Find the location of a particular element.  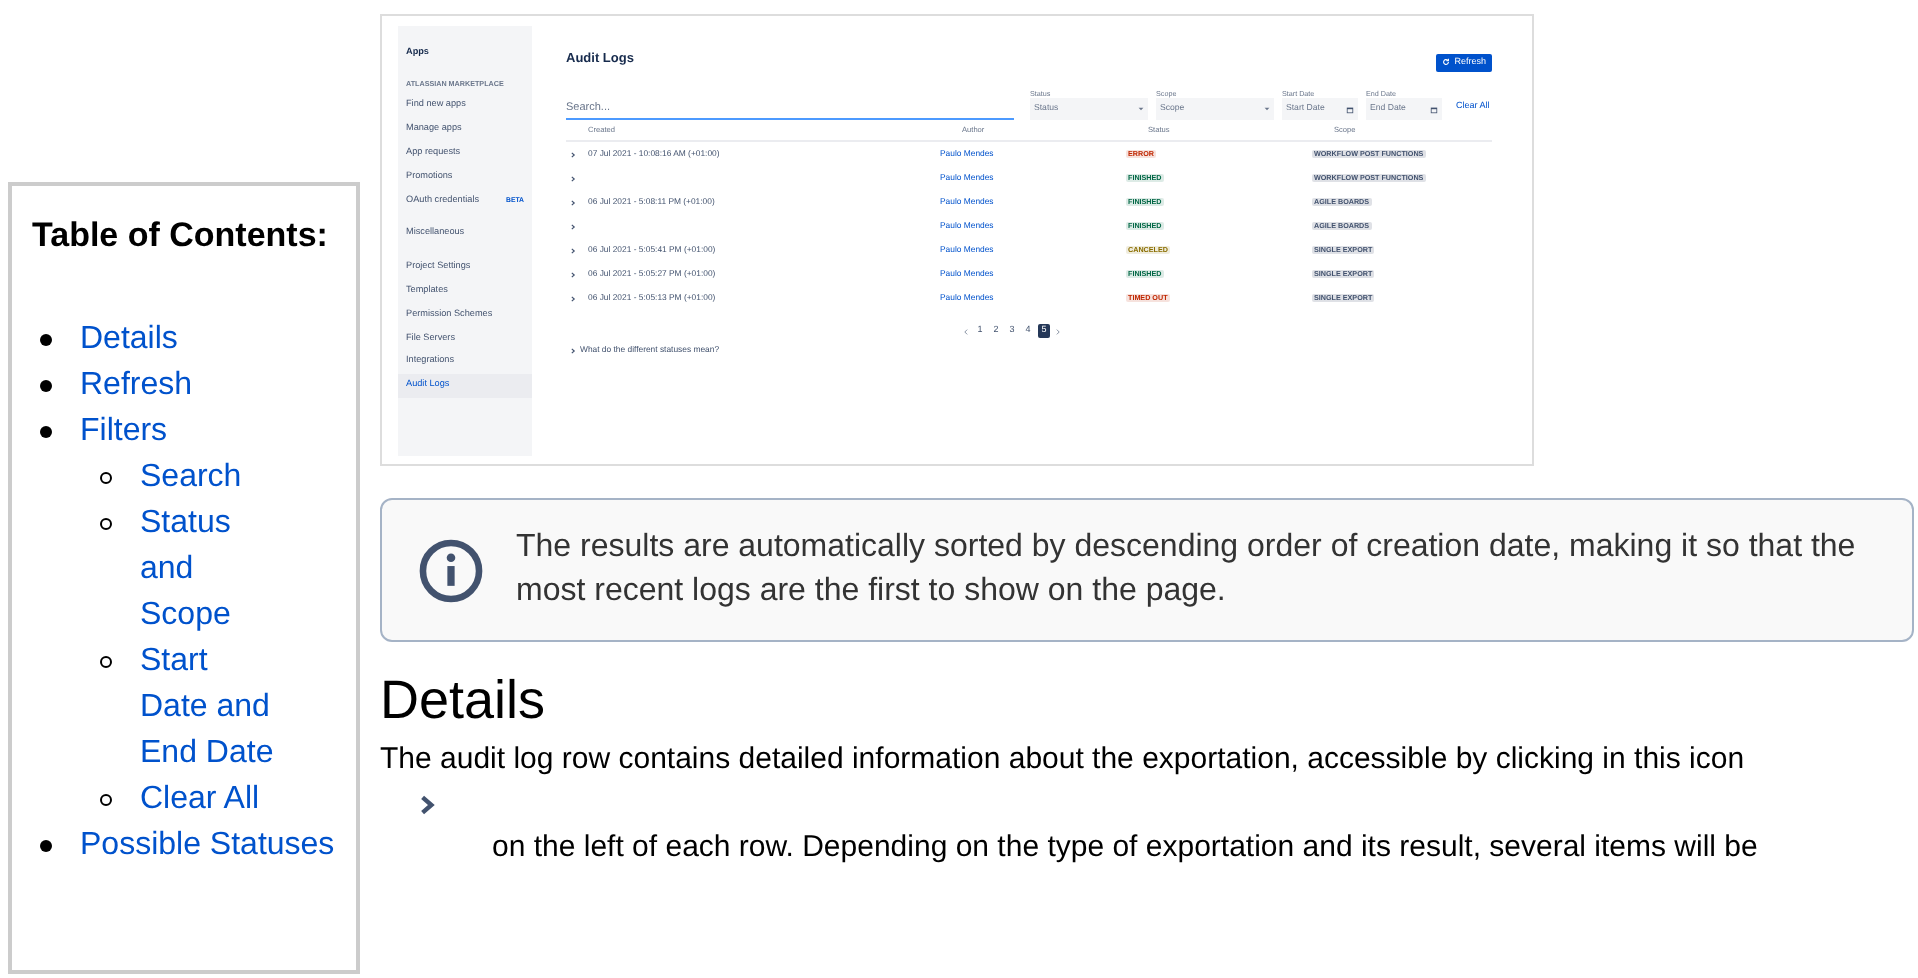

info-text: The results are automatically sorted by descending order of creation date, making it so that the most recent logs are the first to show on the page. is located at coordinates (1187, 570).